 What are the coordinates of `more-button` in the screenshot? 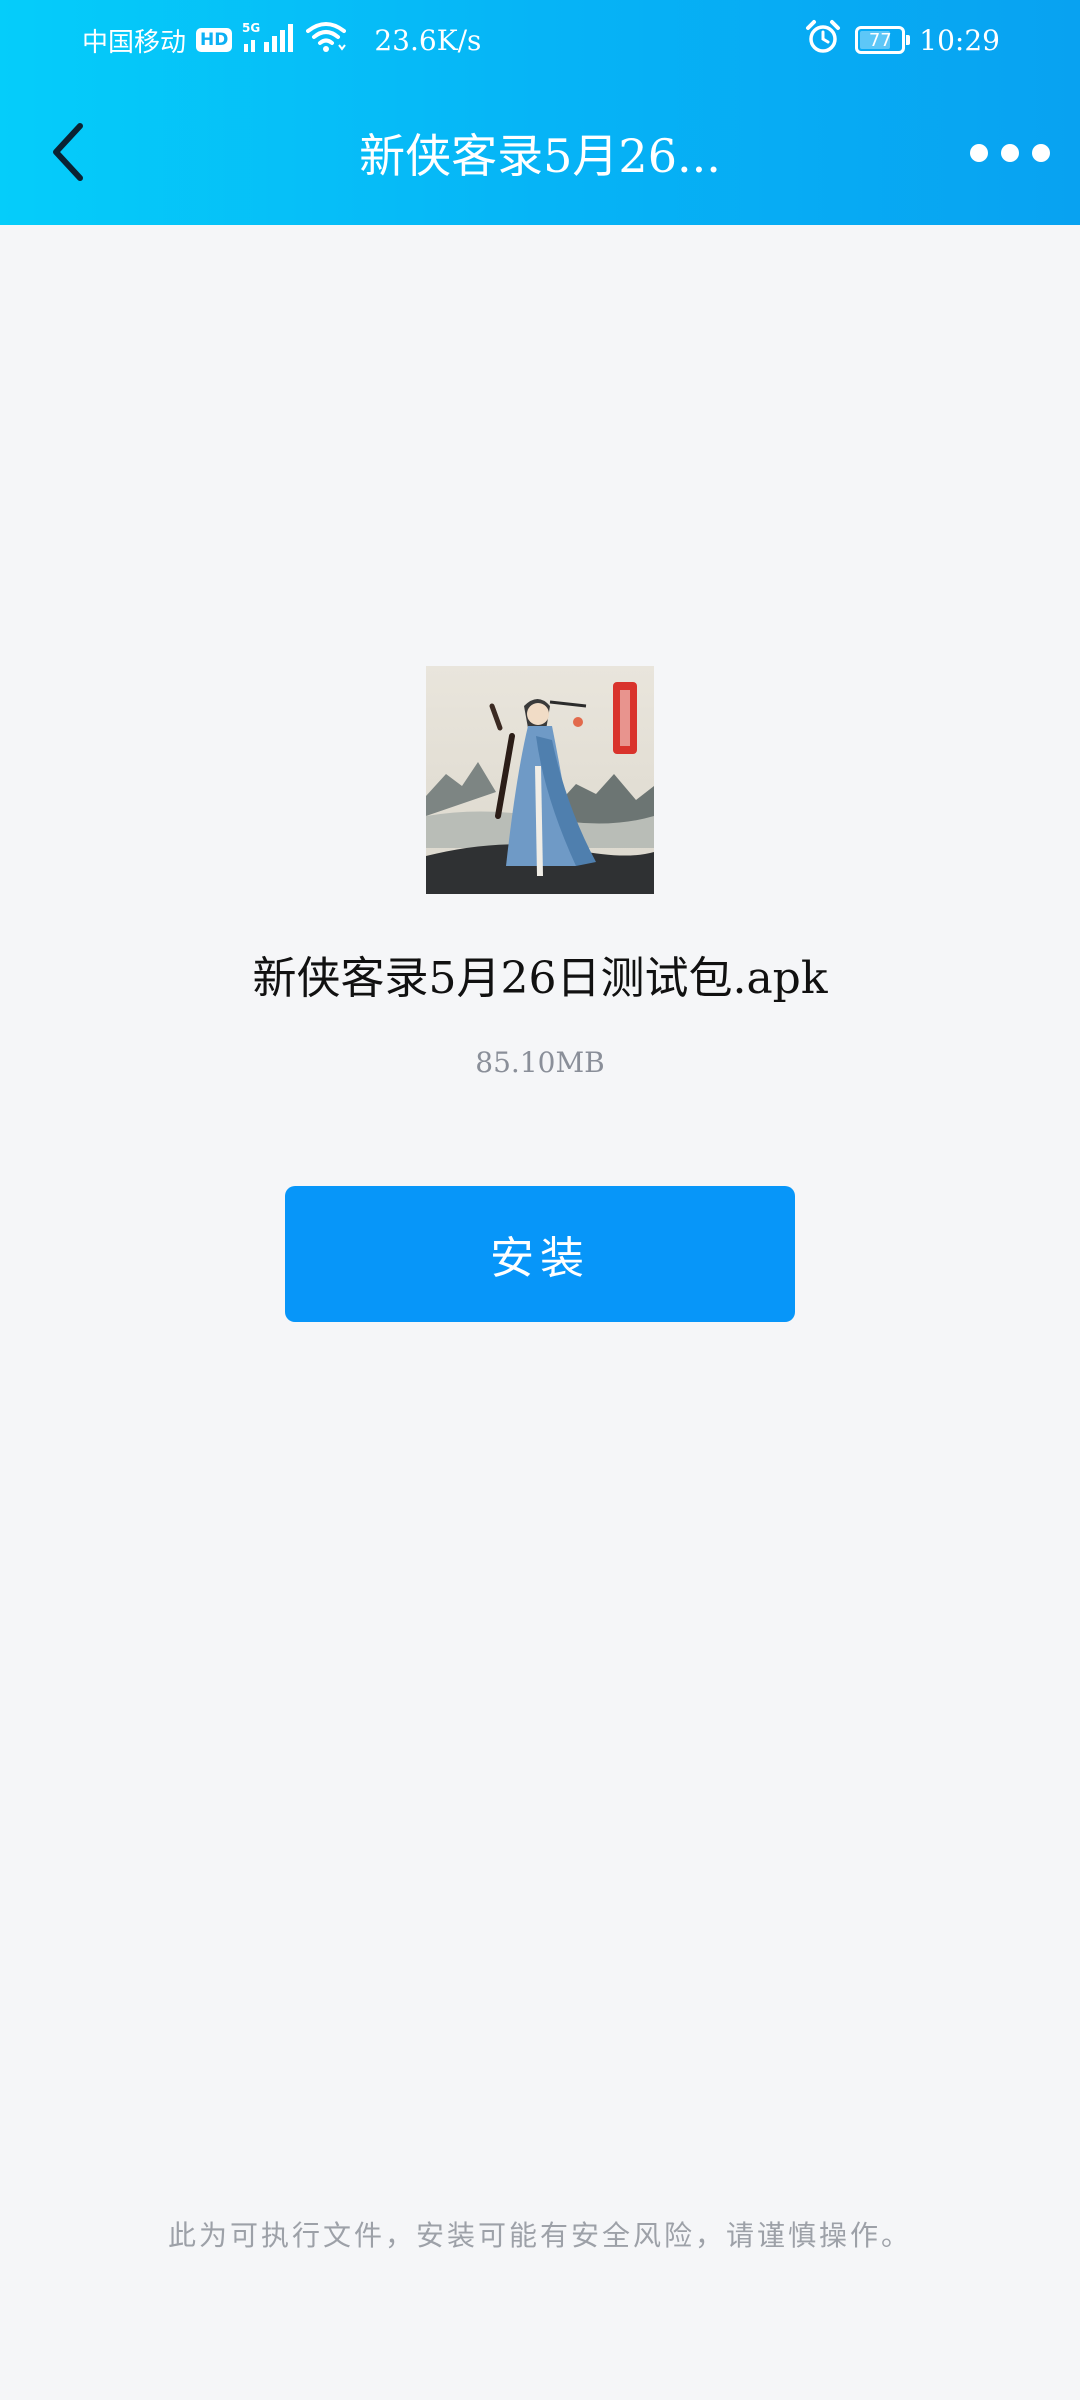 It's located at (1010, 153).